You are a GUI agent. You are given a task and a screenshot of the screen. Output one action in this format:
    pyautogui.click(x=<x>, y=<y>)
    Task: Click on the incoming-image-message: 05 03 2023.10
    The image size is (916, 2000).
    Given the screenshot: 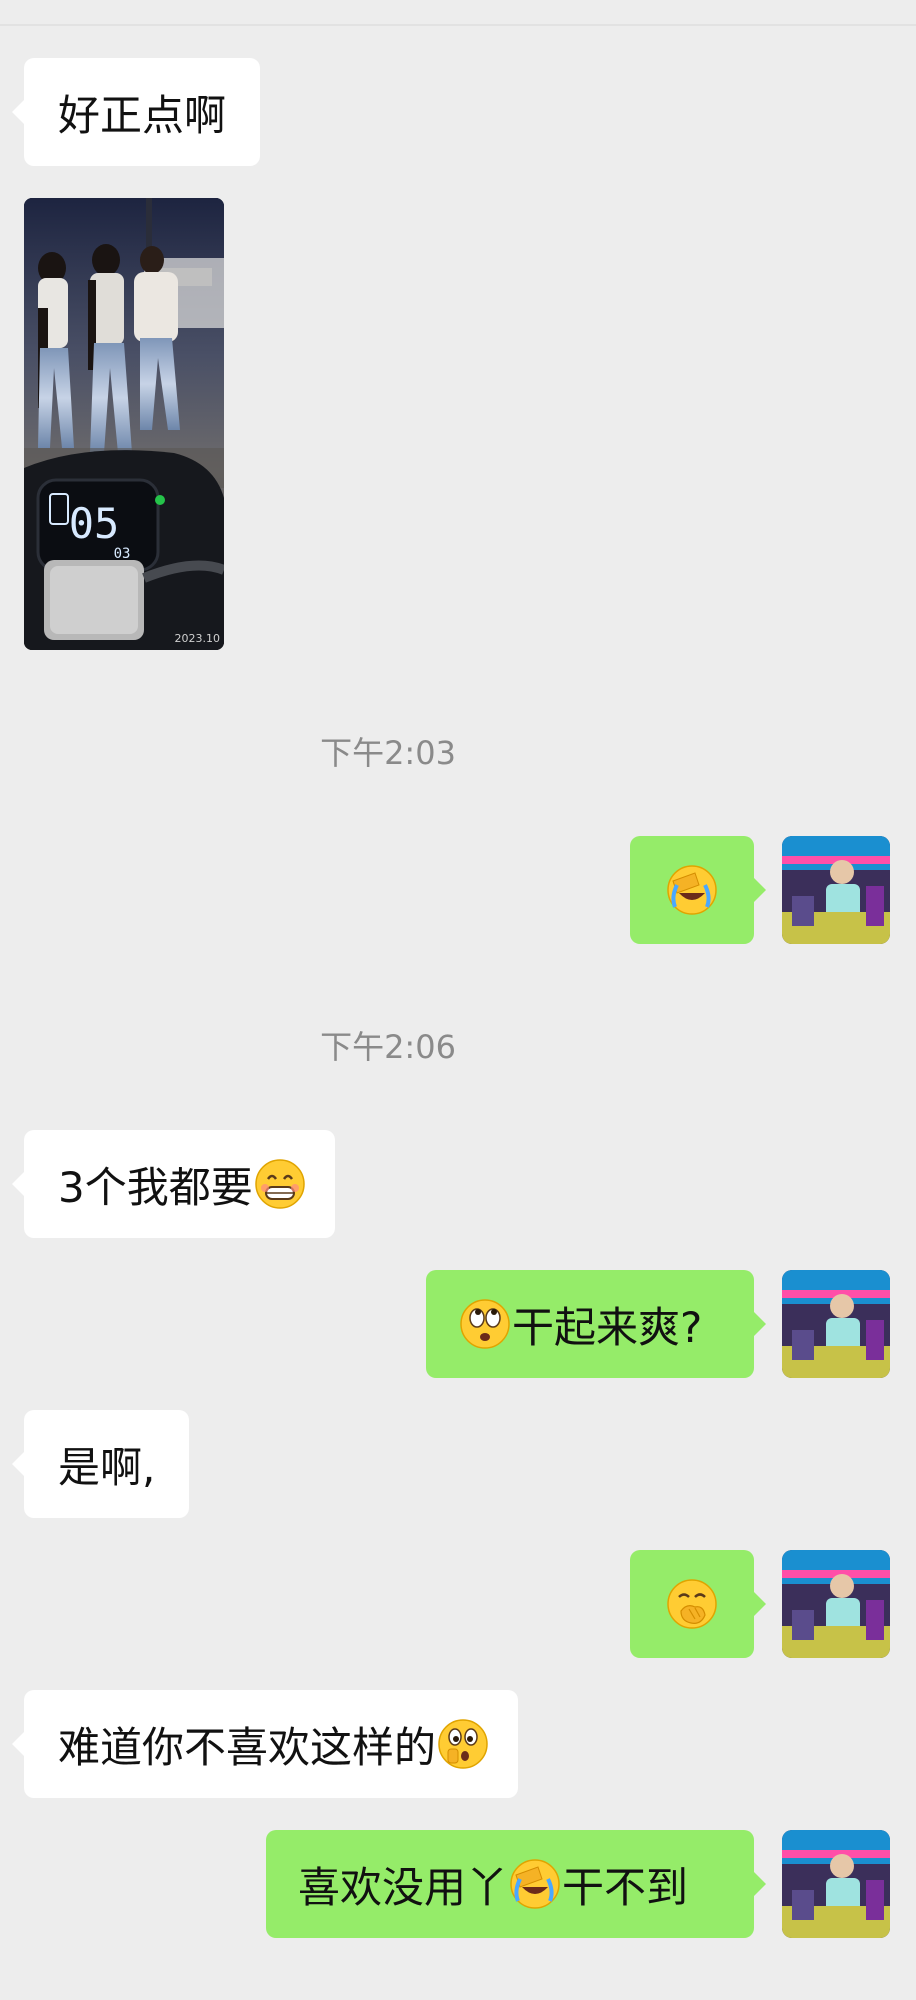 What is the action you would take?
    pyautogui.click(x=124, y=424)
    